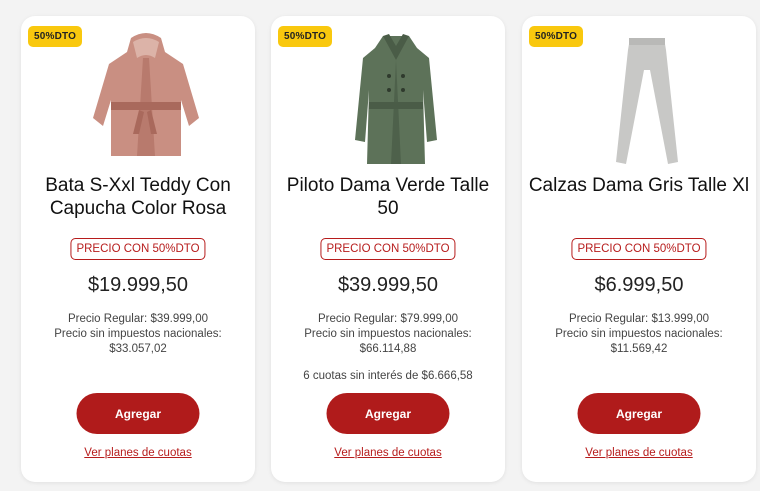 The image size is (760, 491). Describe the element at coordinates (639, 349) in the screenshot. I see `tax-free-value: $11.569,42` at that location.